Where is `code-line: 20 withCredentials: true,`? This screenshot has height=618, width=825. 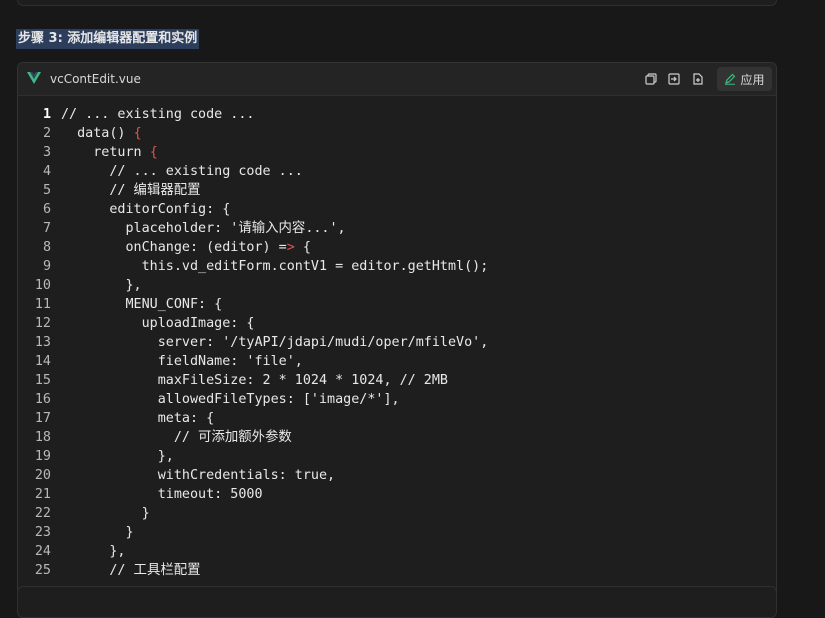 code-line: 20 withCredentials: true, is located at coordinates (176, 475).